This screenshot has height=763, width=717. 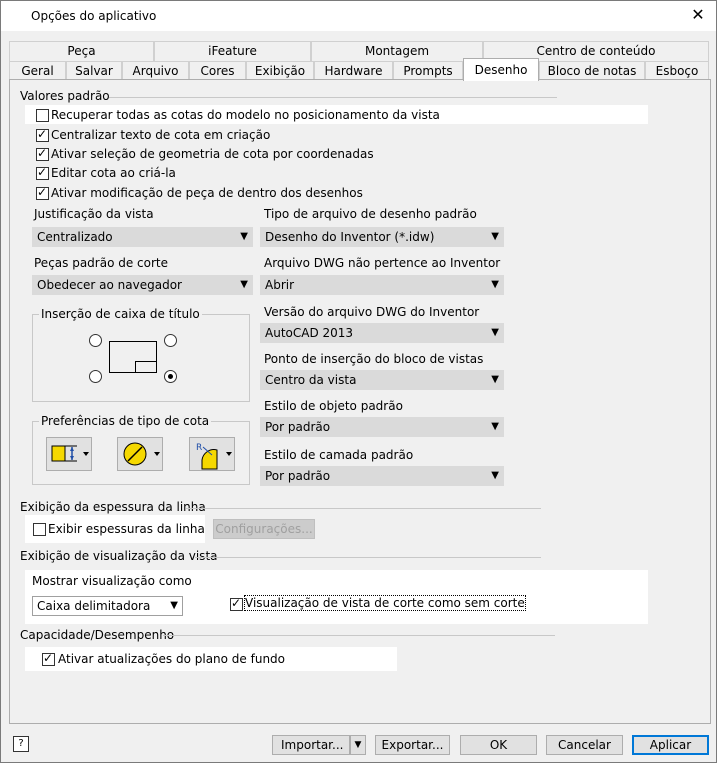 I want to click on section-valores-padrao: Valores padrão, so click(x=65, y=96).